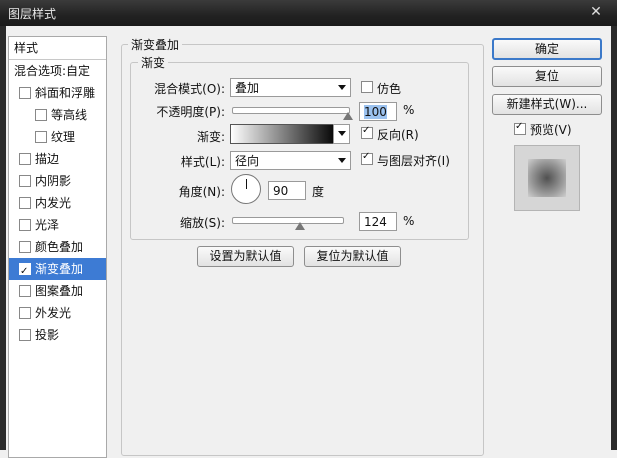 The width and height of the screenshot is (617, 458). I want to click on subgroup-title: 渐变, so click(153, 62).